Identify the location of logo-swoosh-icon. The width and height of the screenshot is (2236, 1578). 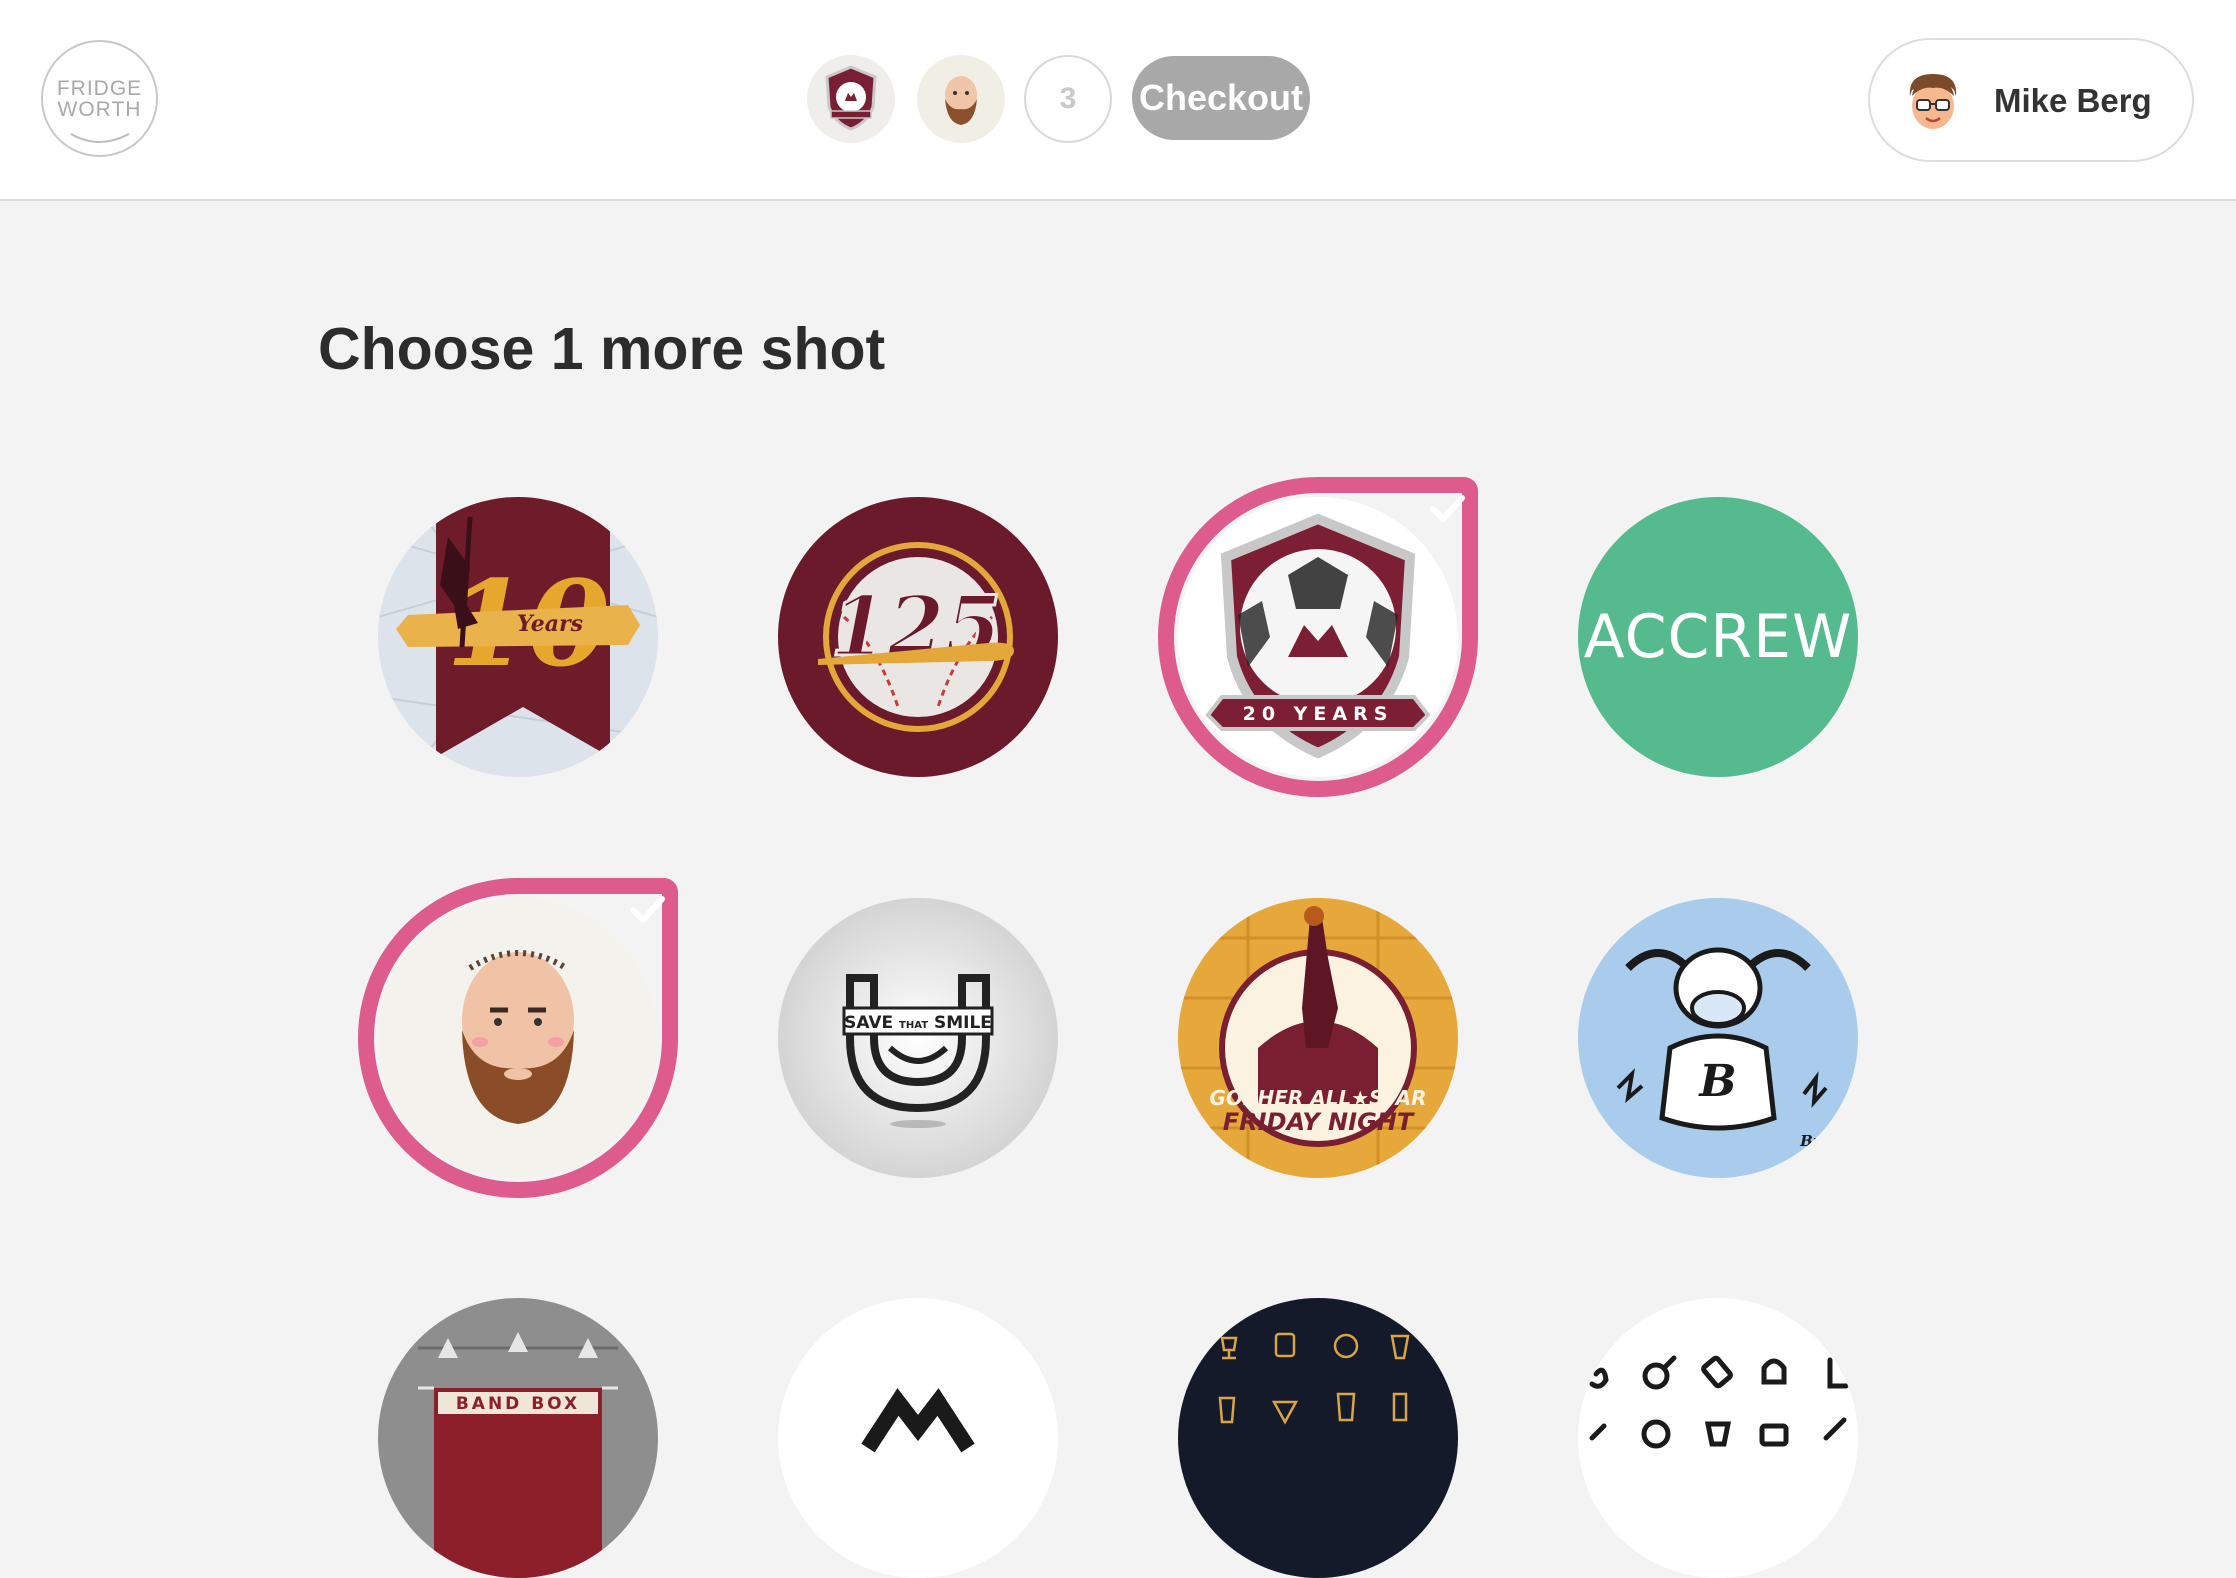
(100, 138).